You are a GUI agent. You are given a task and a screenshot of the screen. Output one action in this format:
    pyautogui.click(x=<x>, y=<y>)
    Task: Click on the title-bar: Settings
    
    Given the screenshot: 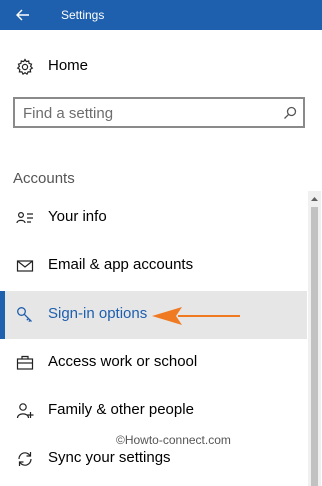 What is the action you would take?
    pyautogui.click(x=161, y=15)
    